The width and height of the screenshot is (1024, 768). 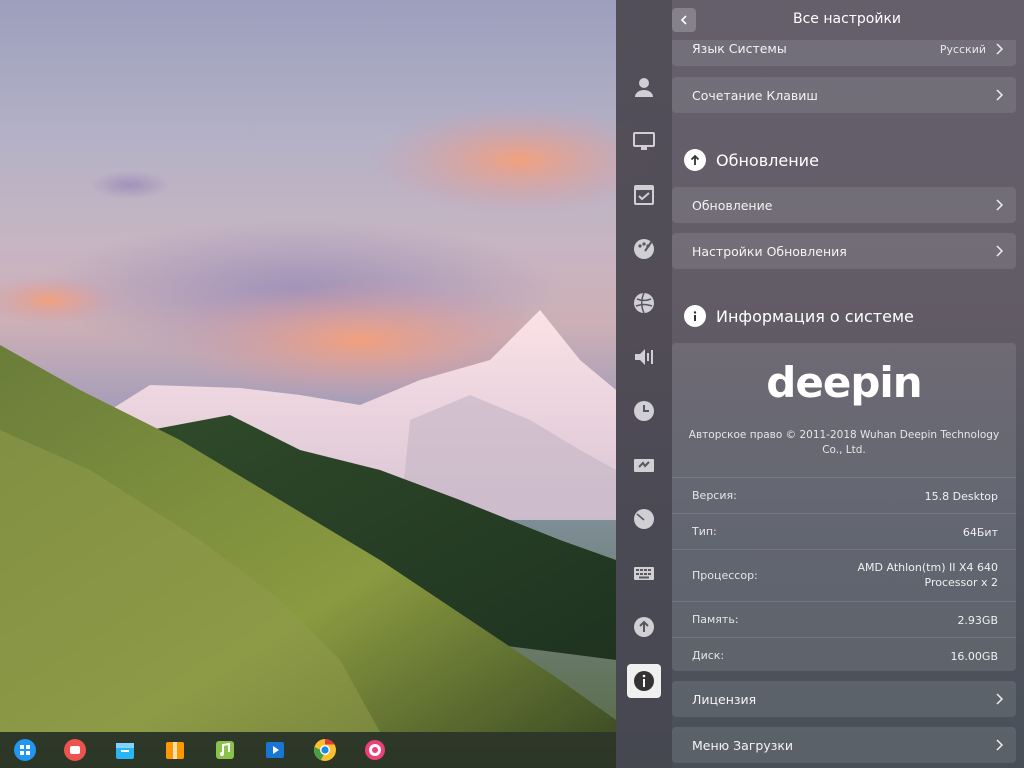 What do you see at coordinates (708, 655) in the screenshot?
I see `disk-key: Диск:` at bounding box center [708, 655].